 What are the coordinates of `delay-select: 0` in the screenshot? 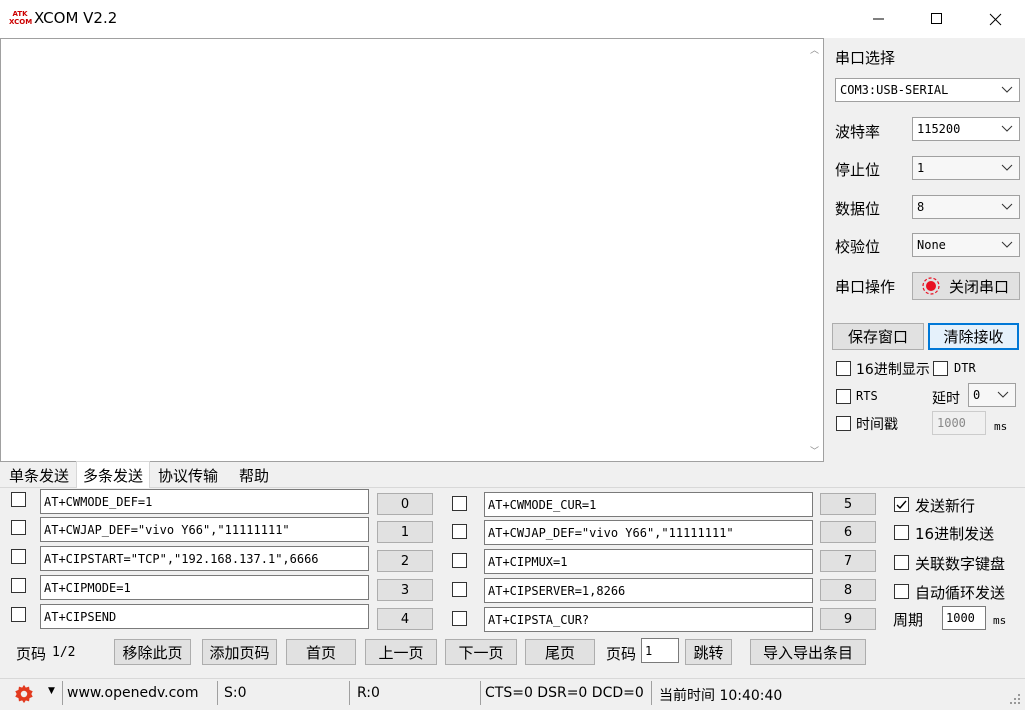 It's located at (992, 395).